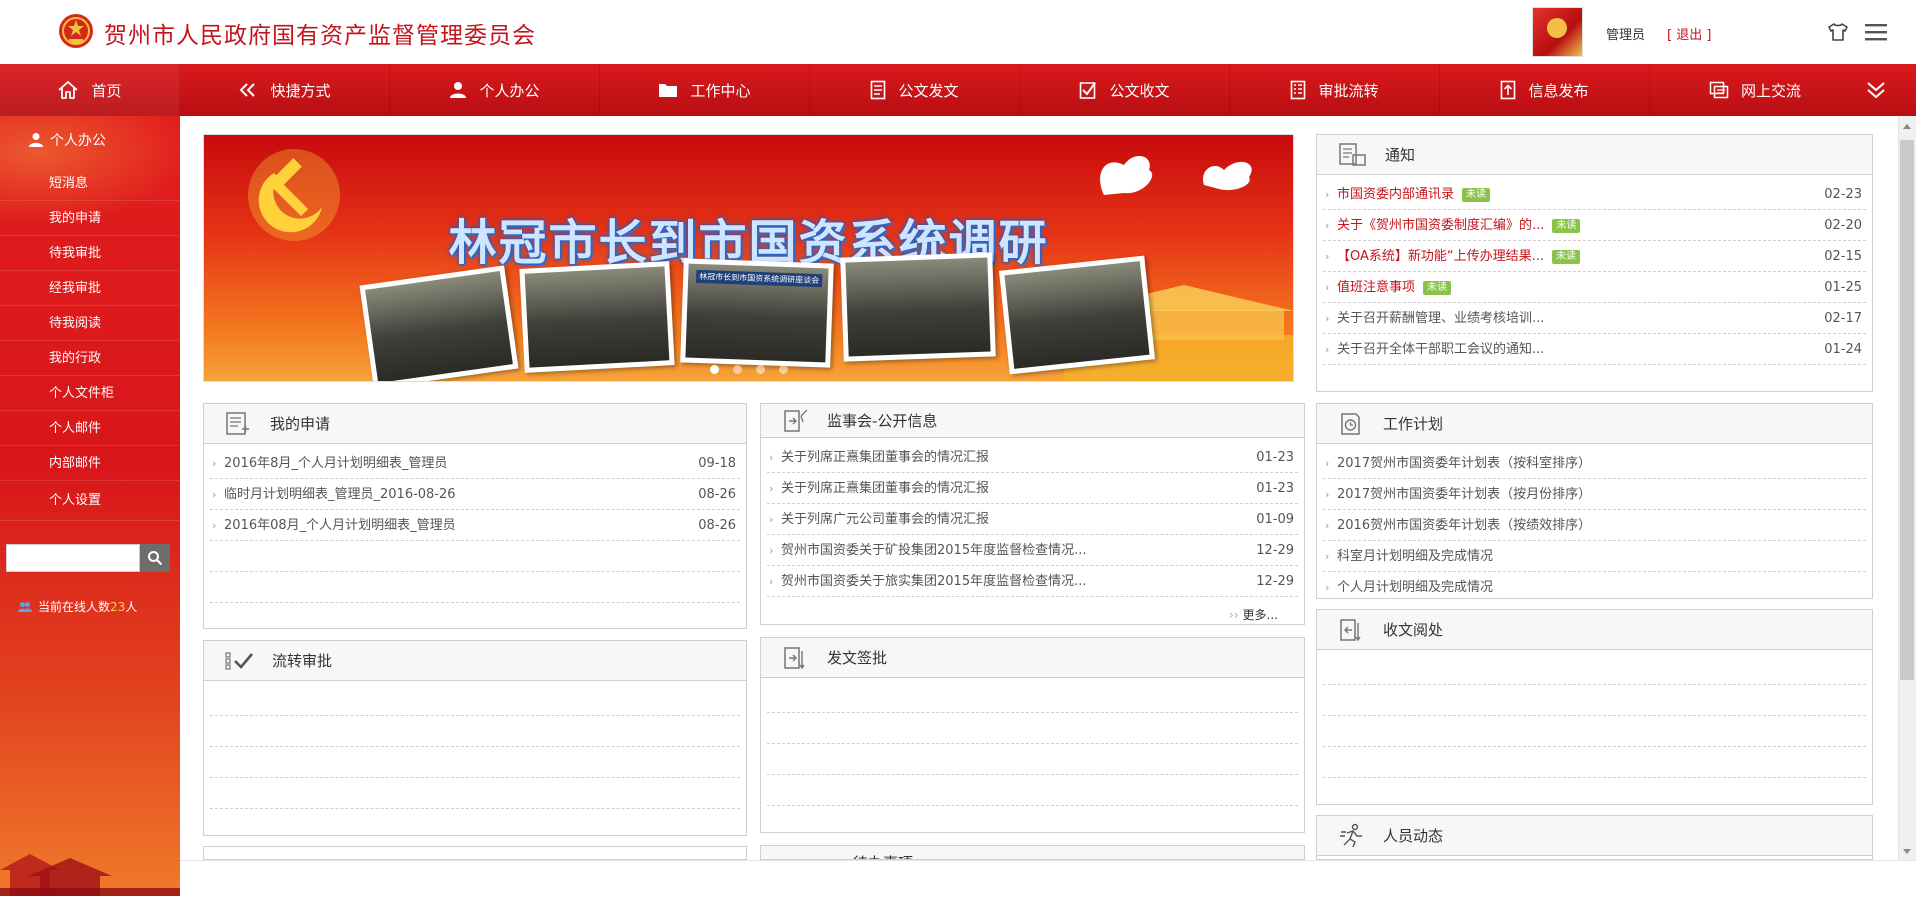 The height and width of the screenshot is (901, 1916). What do you see at coordinates (1755, 90) in the screenshot?
I see `nav-online-exchange: 网上交流` at bounding box center [1755, 90].